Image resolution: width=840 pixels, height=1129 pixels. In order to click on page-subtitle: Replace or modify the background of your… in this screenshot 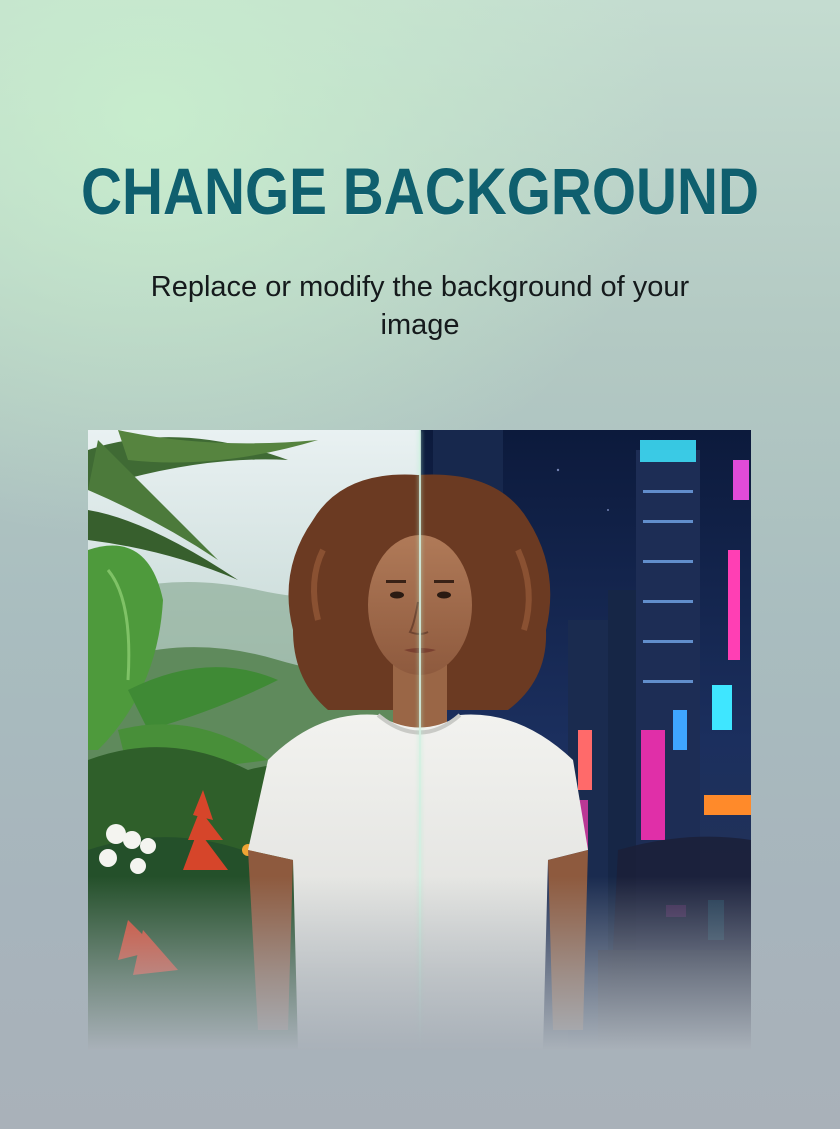, I will do `click(420, 306)`.